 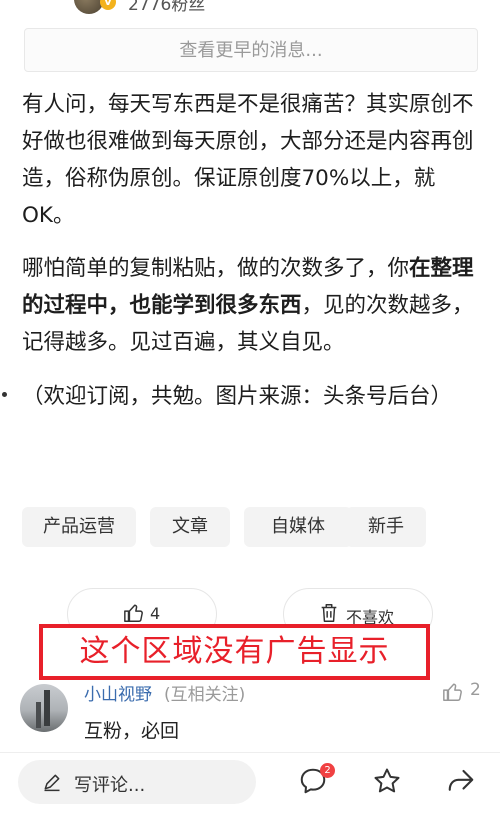 I want to click on commenter-avatar, so click(x=44, y=708).